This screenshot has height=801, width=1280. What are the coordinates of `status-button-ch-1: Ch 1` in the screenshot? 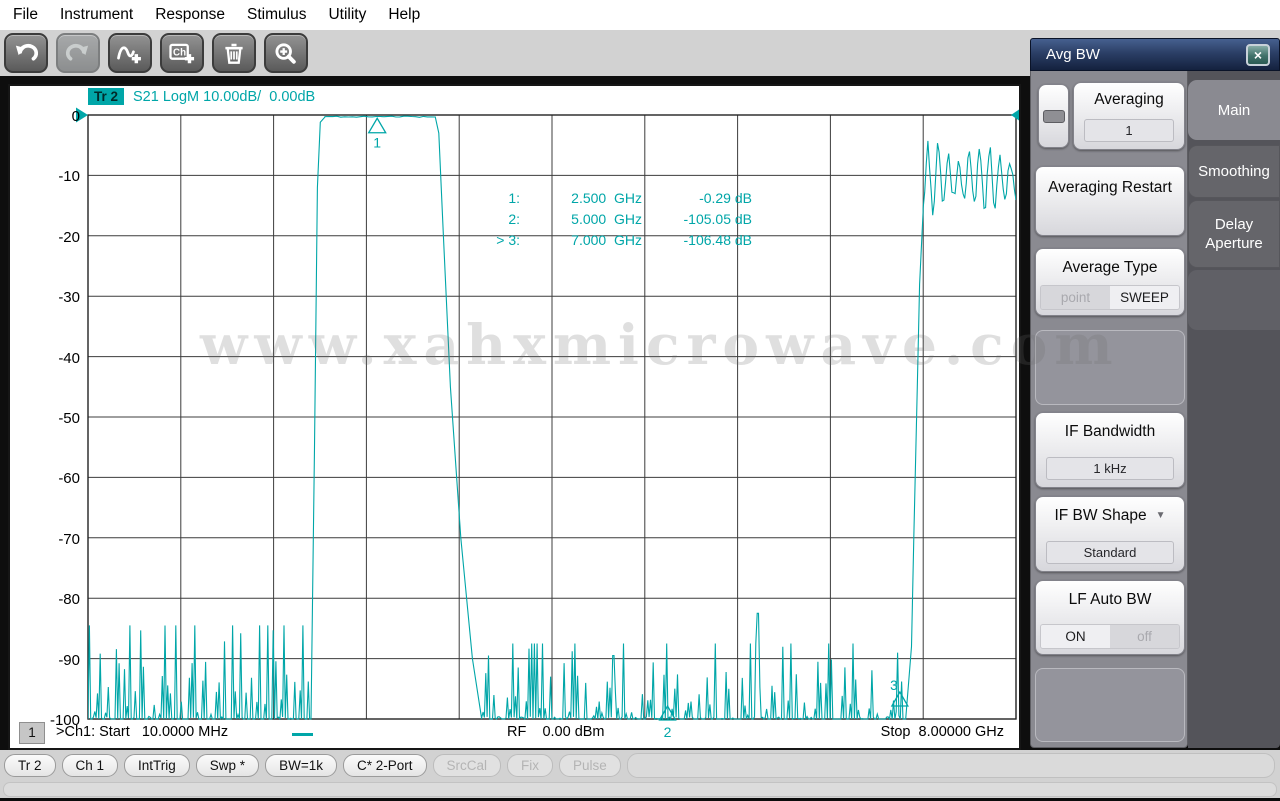 It's located at (90, 765).